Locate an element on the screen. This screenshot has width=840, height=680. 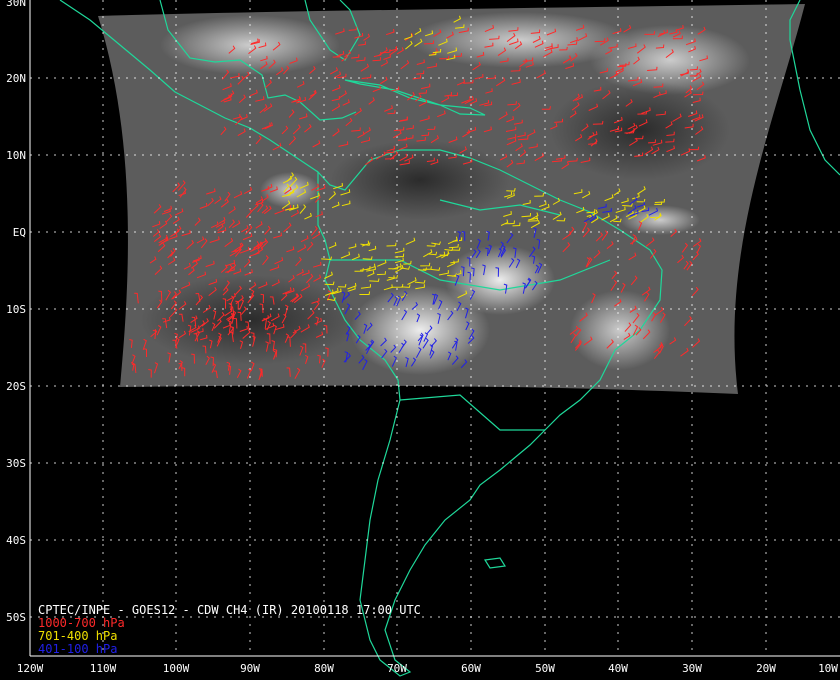
longitude-label: 20W is located at coordinates (766, 668).